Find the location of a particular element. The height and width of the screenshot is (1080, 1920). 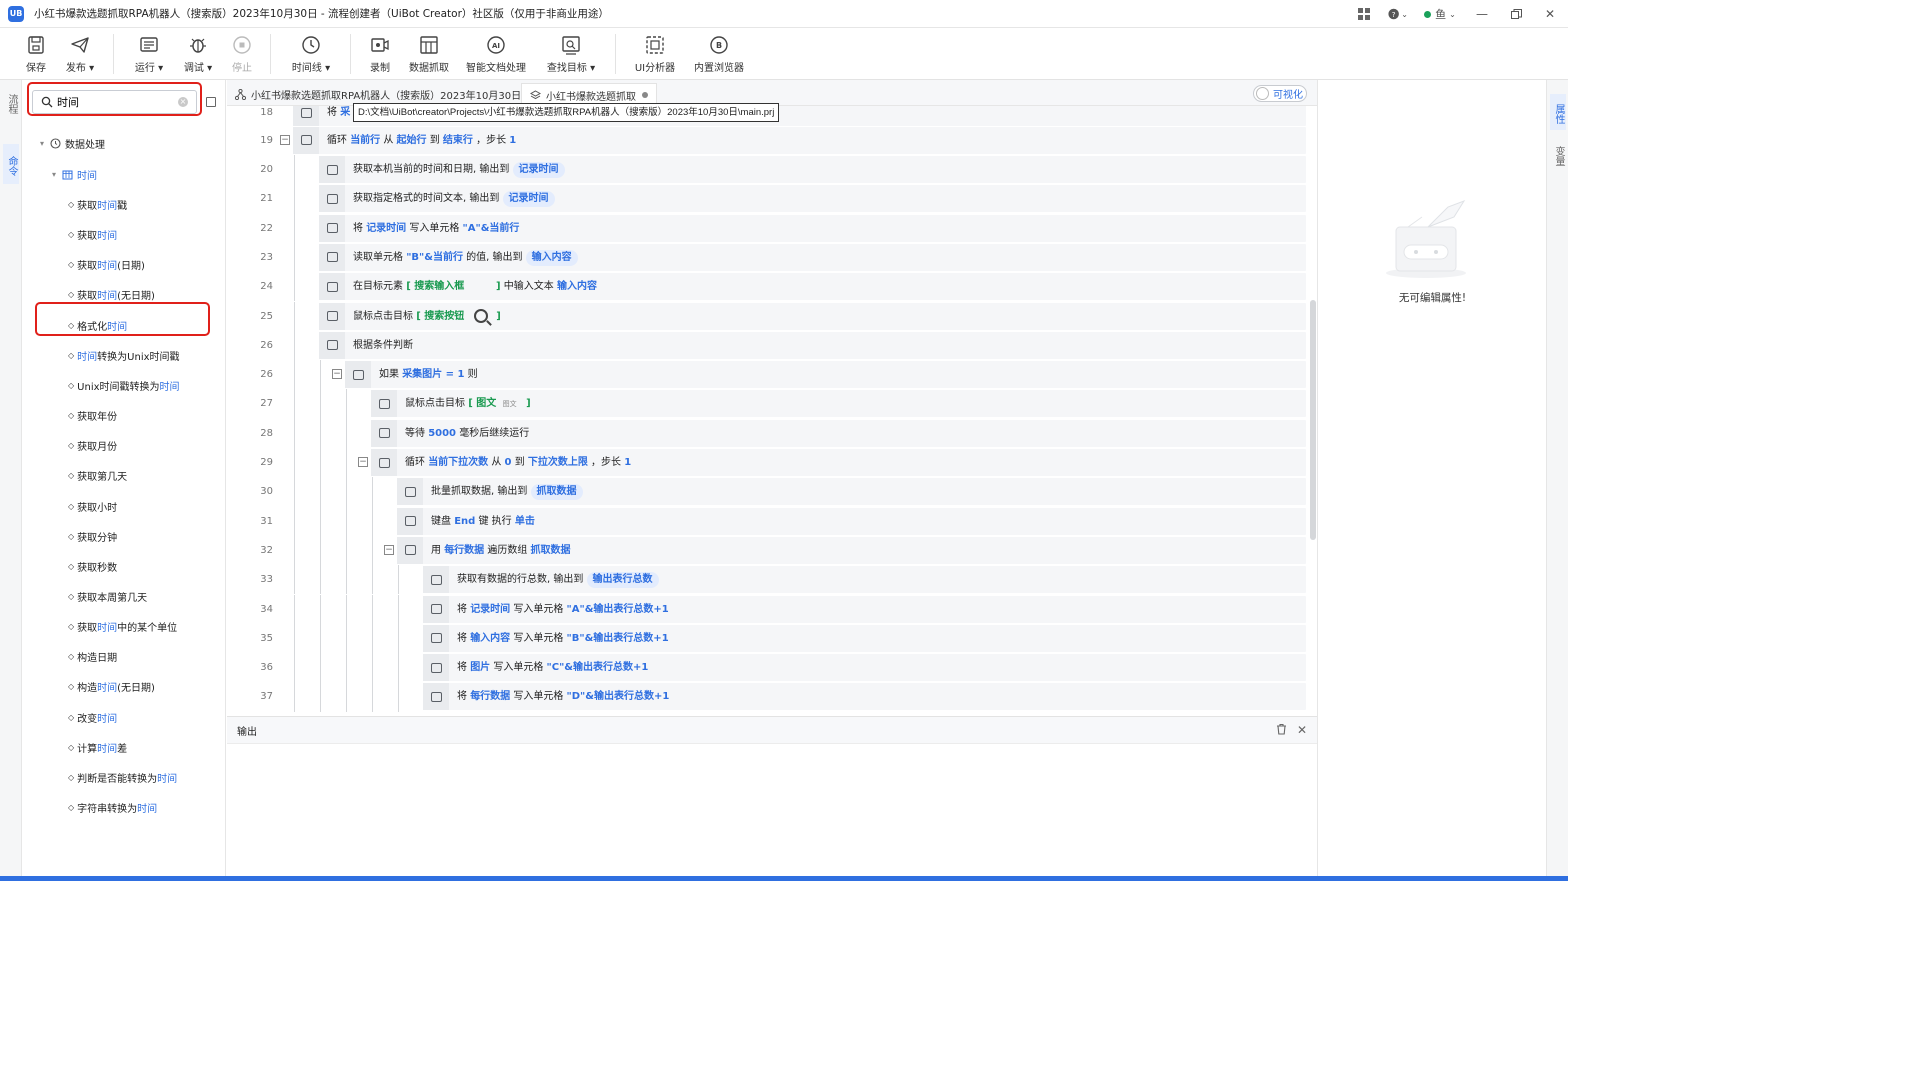

command-search-input is located at coordinates (117, 102).